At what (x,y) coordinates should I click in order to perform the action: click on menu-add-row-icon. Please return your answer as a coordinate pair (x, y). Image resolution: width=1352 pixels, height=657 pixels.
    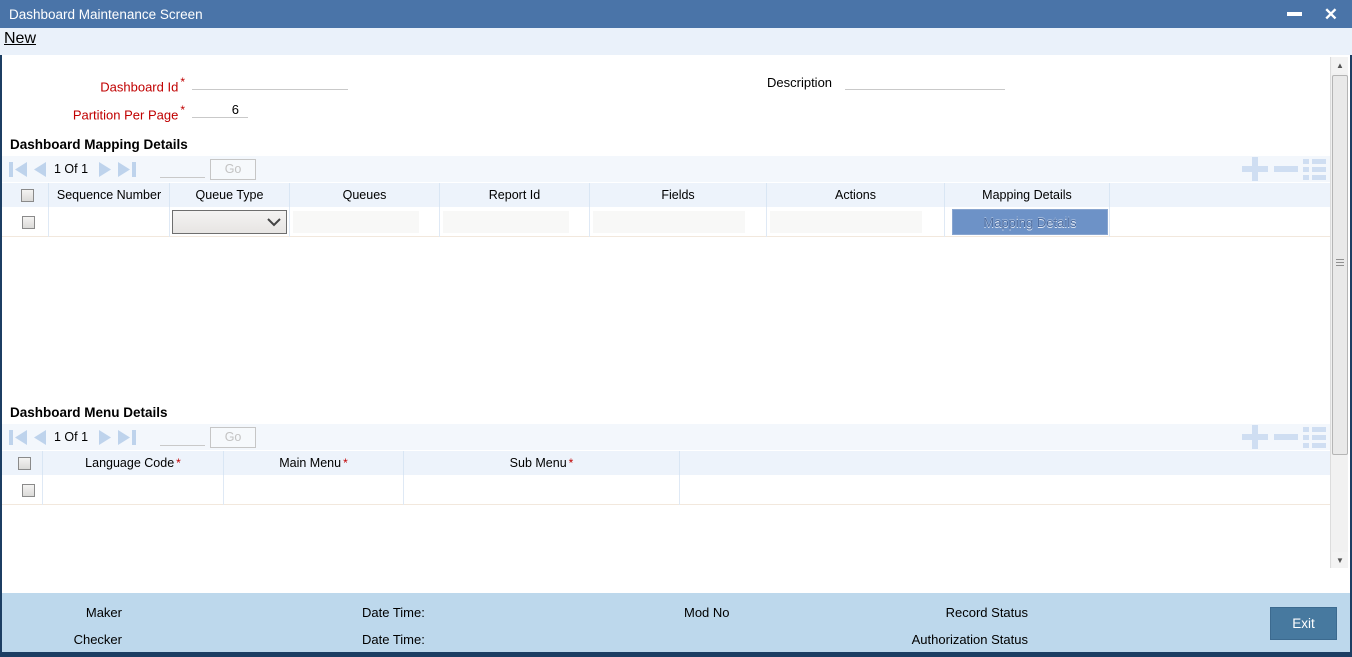
    Looking at the image, I should click on (1255, 437).